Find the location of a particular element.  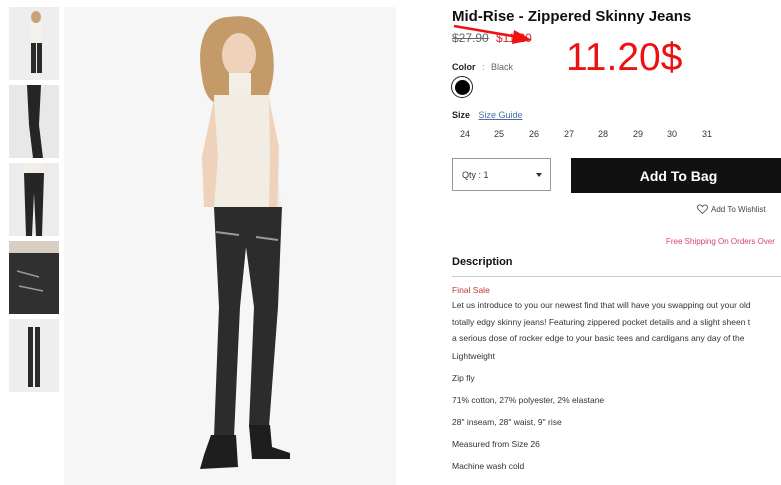

description-detail: 71% cotton, 27% polyester, 2% elastane is located at coordinates (528, 400).